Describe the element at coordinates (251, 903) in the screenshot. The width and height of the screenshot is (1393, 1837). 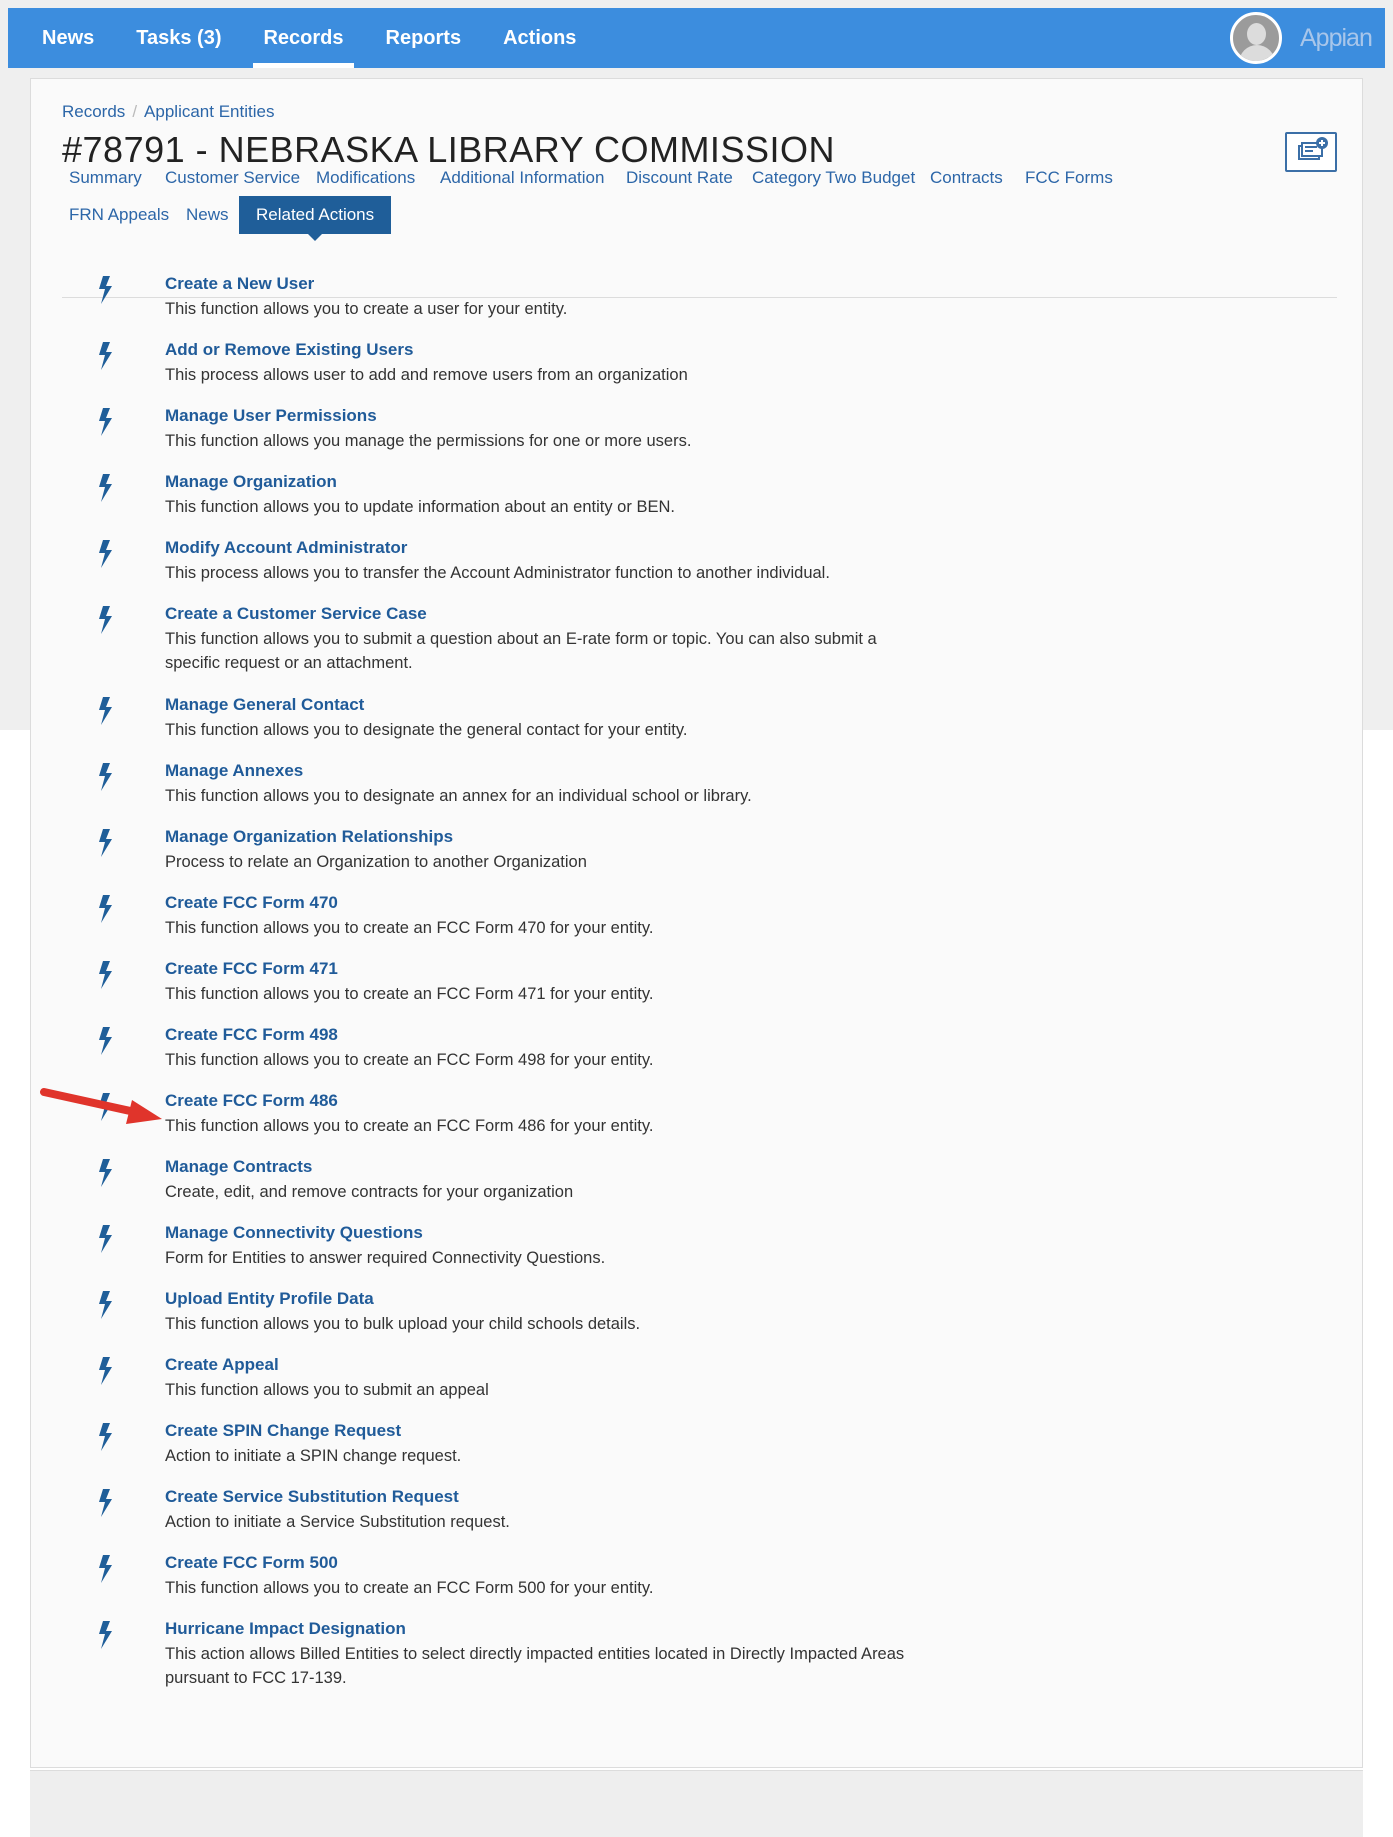
I see `related-action-link: Create FCC Form 470` at that location.